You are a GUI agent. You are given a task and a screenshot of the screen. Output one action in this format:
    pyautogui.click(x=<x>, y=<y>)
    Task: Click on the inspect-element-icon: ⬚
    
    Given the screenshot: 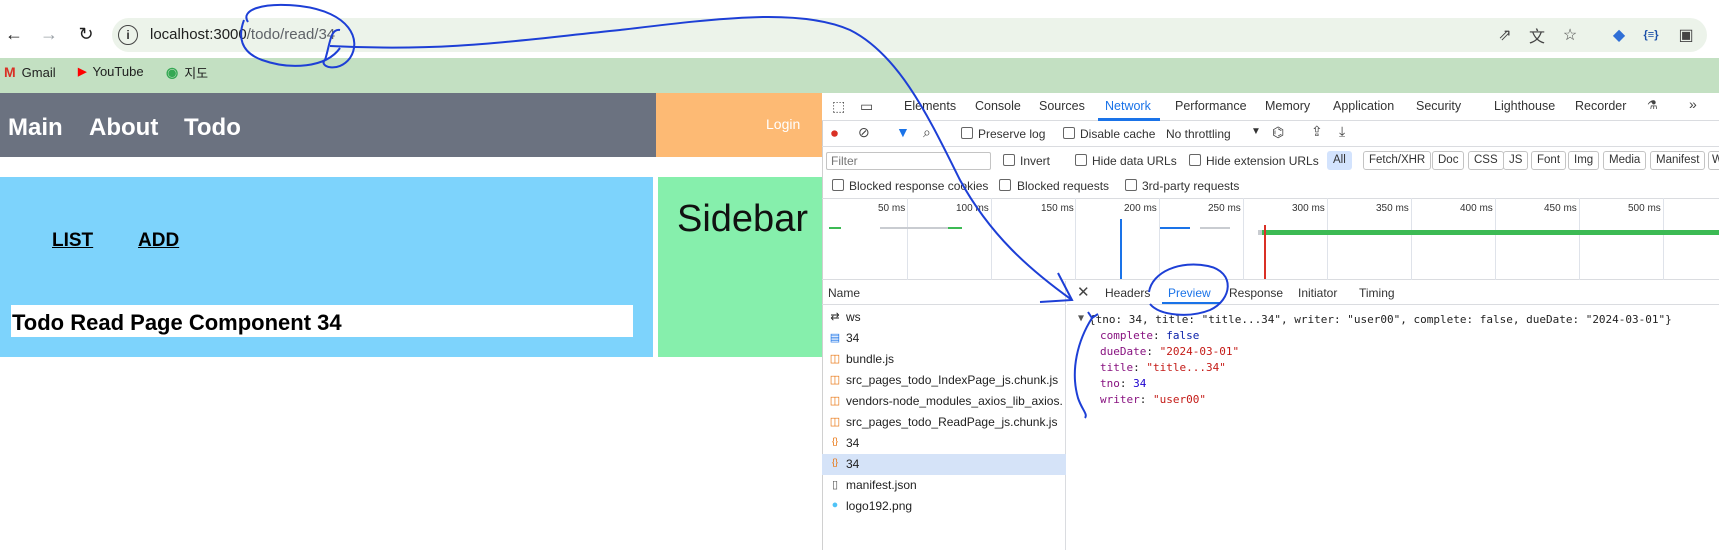 What is the action you would take?
    pyautogui.click(x=838, y=106)
    